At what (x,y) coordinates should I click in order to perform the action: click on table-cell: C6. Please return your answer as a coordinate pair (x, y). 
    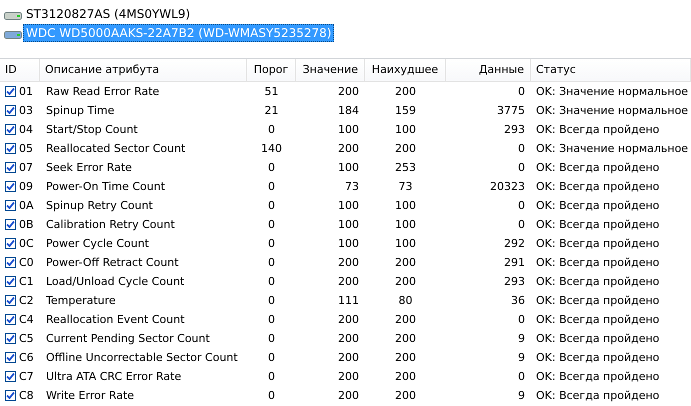
    Looking at the image, I should click on (26, 357).